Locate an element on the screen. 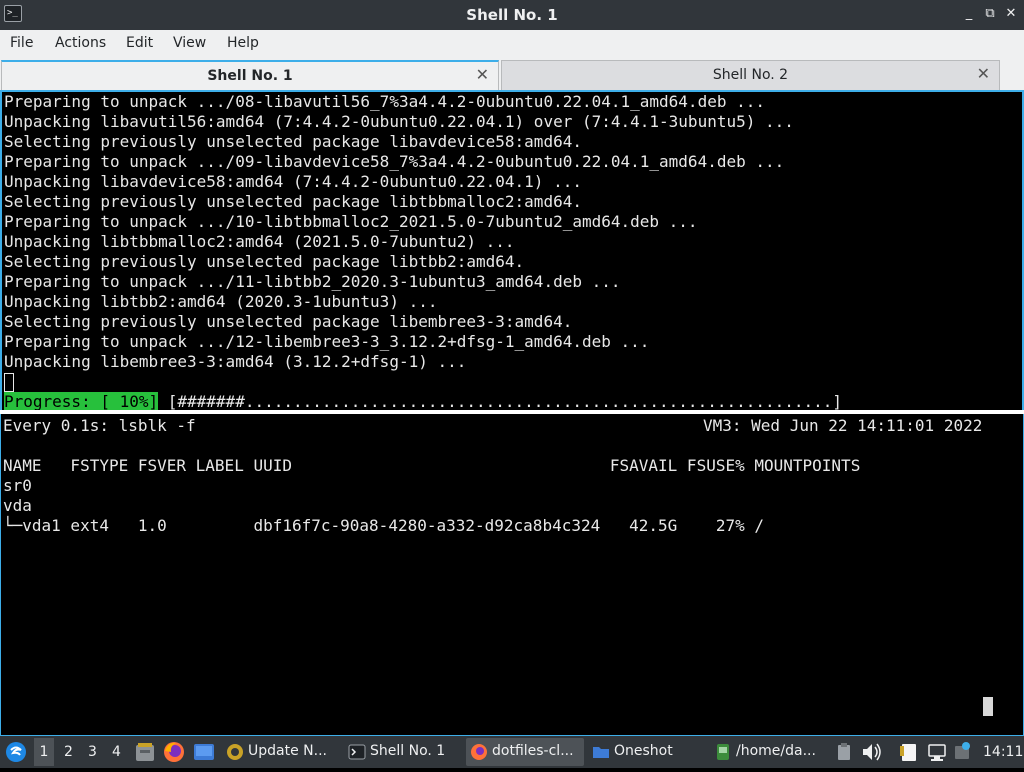 The width and height of the screenshot is (1024, 772). minimize-button: _ is located at coordinates (969, 14).